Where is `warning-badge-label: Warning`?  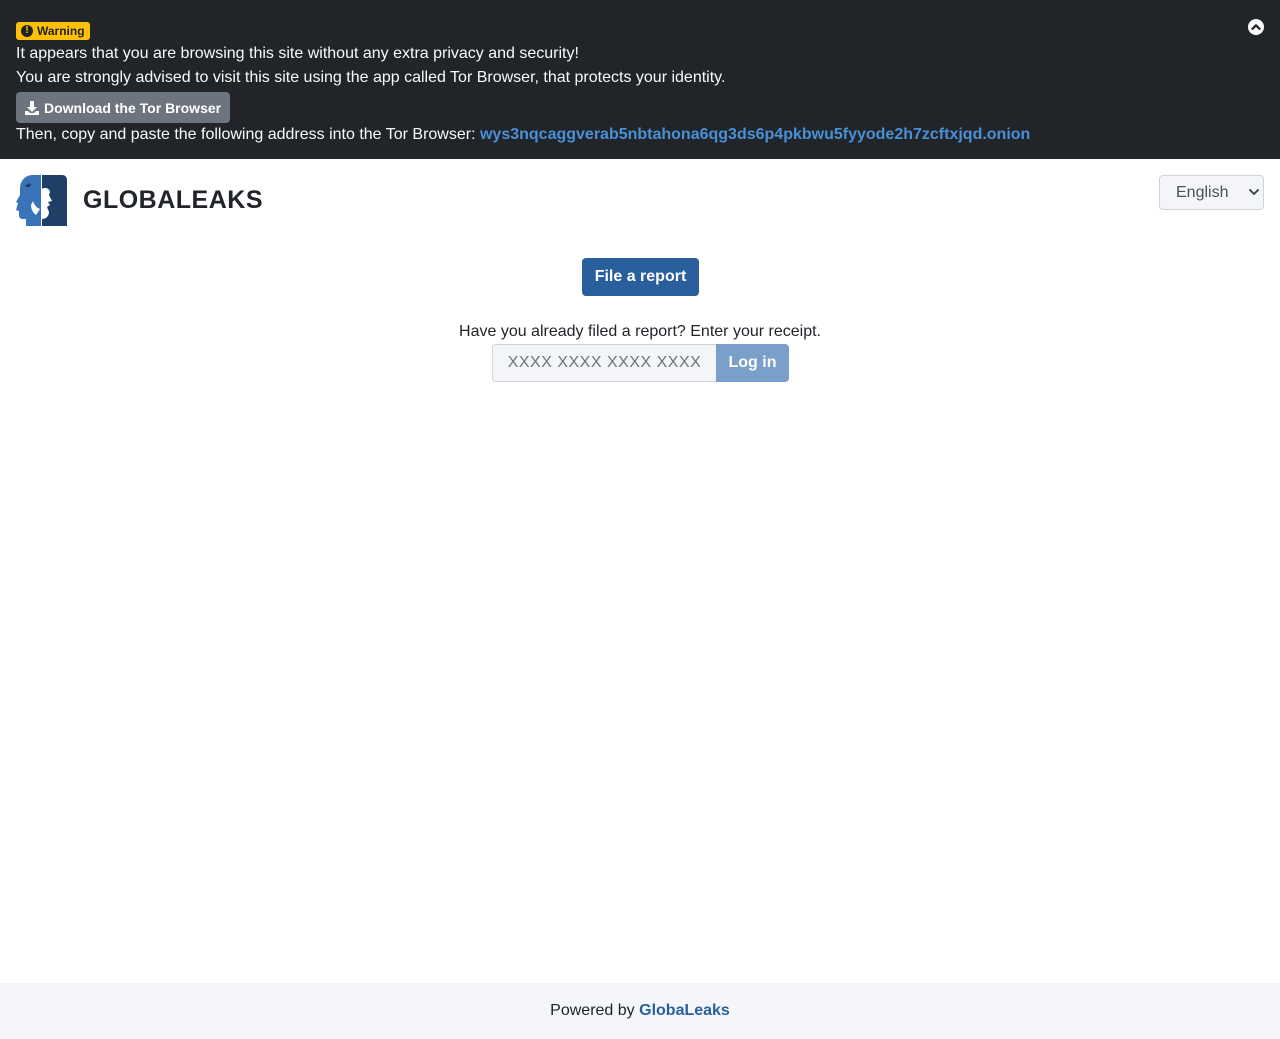 warning-badge-label: Warning is located at coordinates (61, 31).